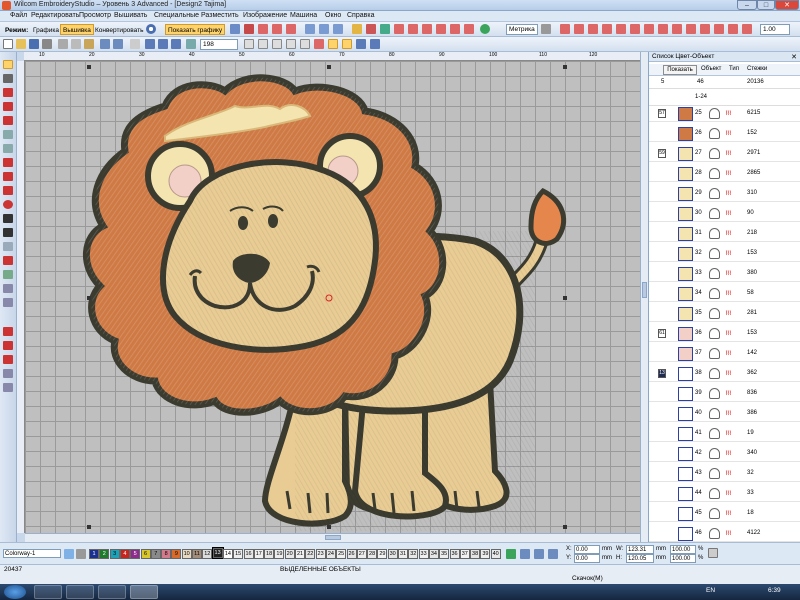  What do you see at coordinates (263, 44) in the screenshot?
I see `hoop-icon` at bounding box center [263, 44].